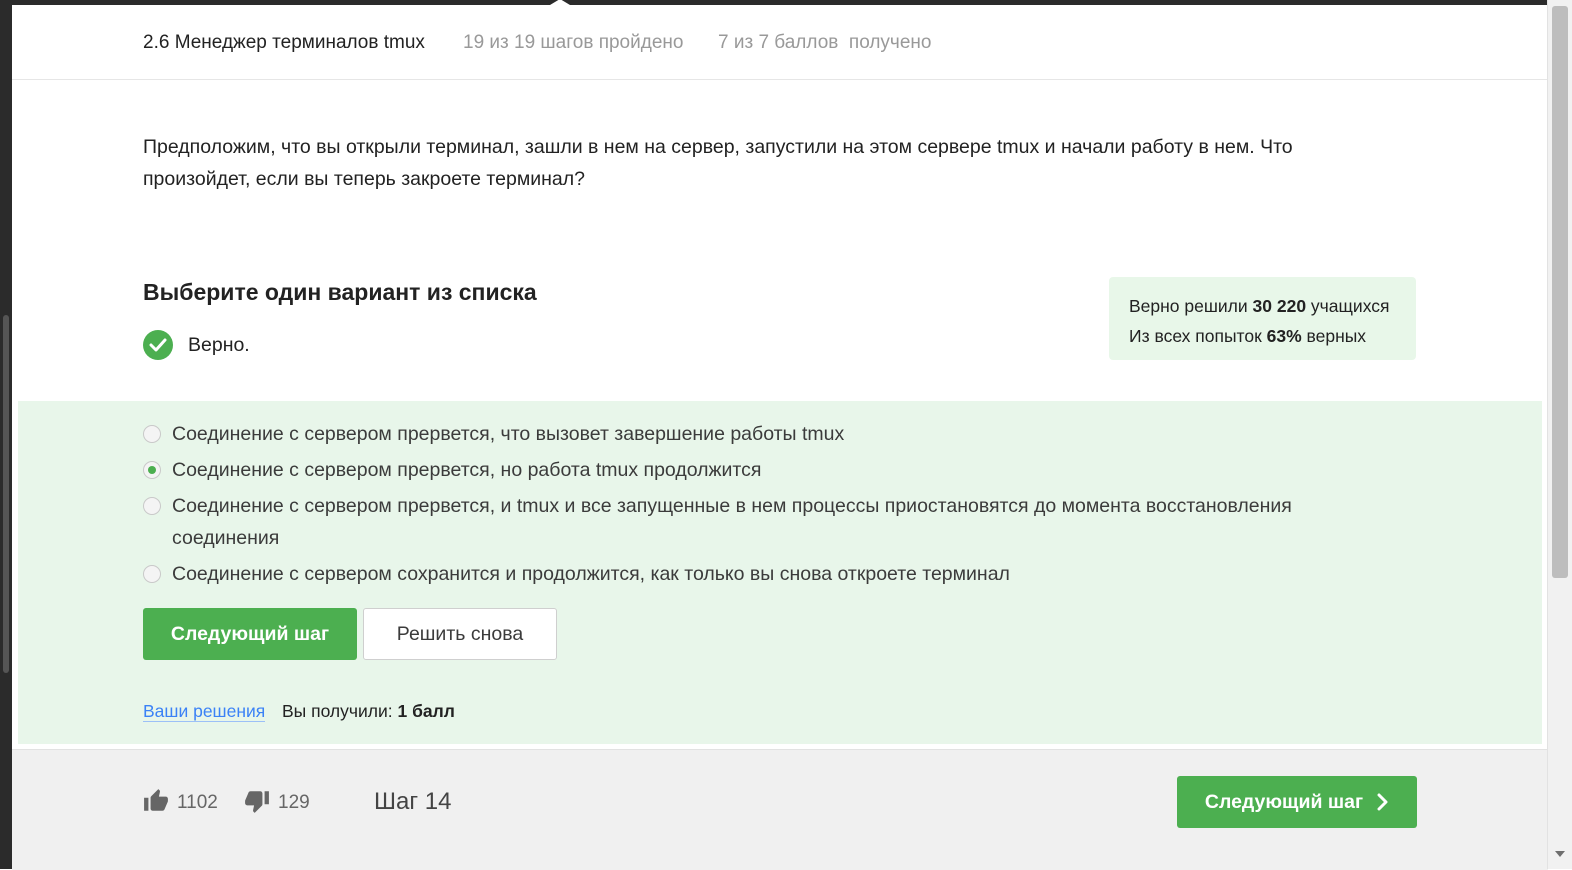  Describe the element at coordinates (1191, 306) in the screenshot. I see `solved-prefix: Верно решили` at that location.